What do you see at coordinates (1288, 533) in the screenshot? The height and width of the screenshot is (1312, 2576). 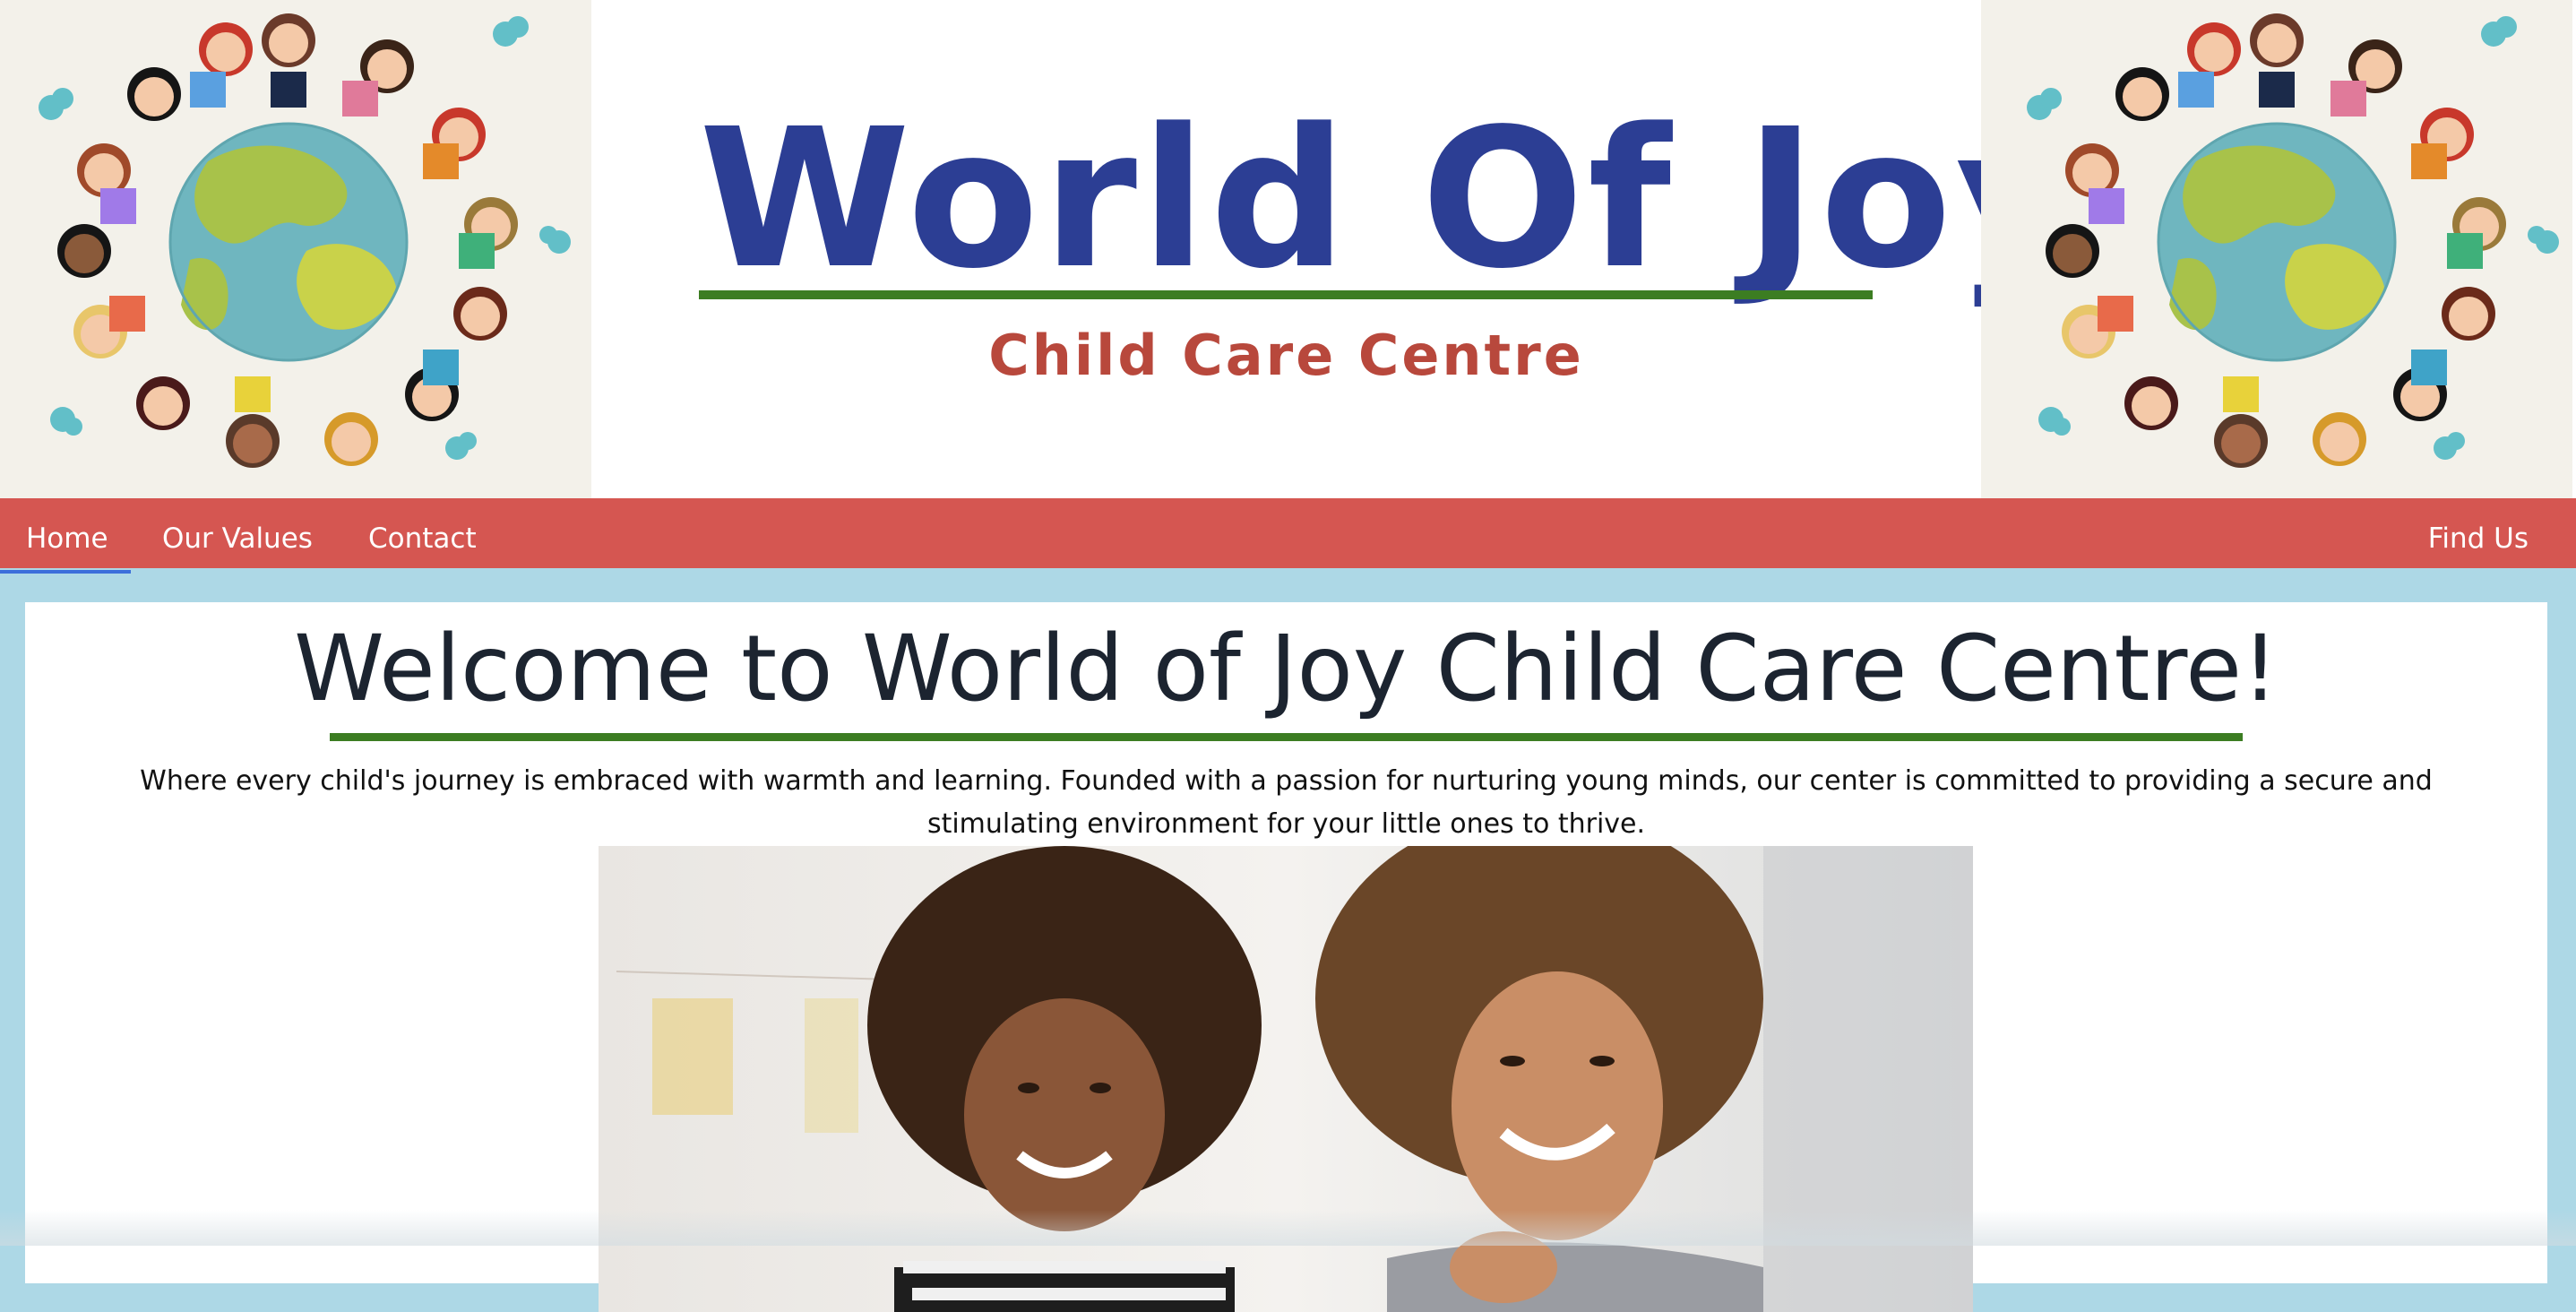 I see `main-navbar: Home Our Values Contact Find Us` at bounding box center [1288, 533].